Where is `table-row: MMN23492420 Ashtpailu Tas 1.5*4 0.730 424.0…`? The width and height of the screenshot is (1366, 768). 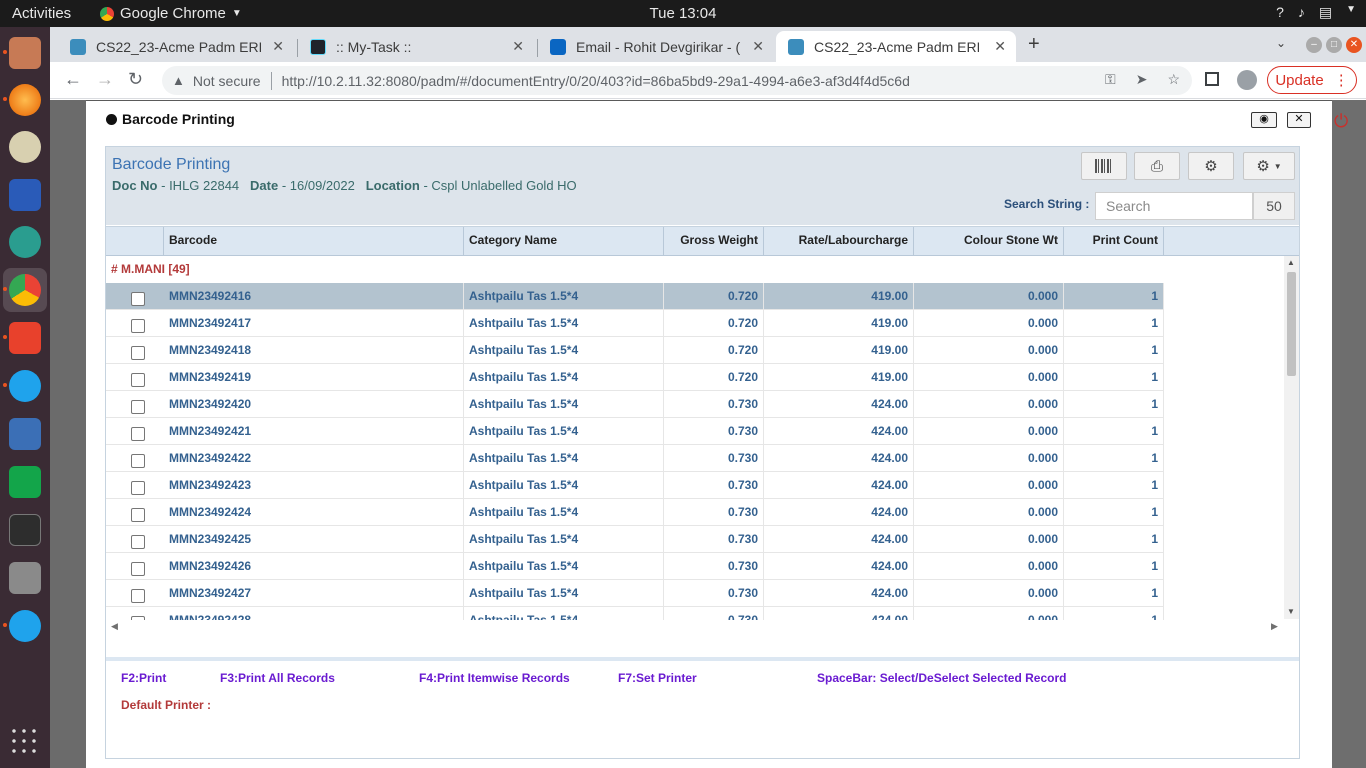 table-row: MMN23492420 Ashtpailu Tas 1.5*4 0.730 424.0… is located at coordinates (635, 404).